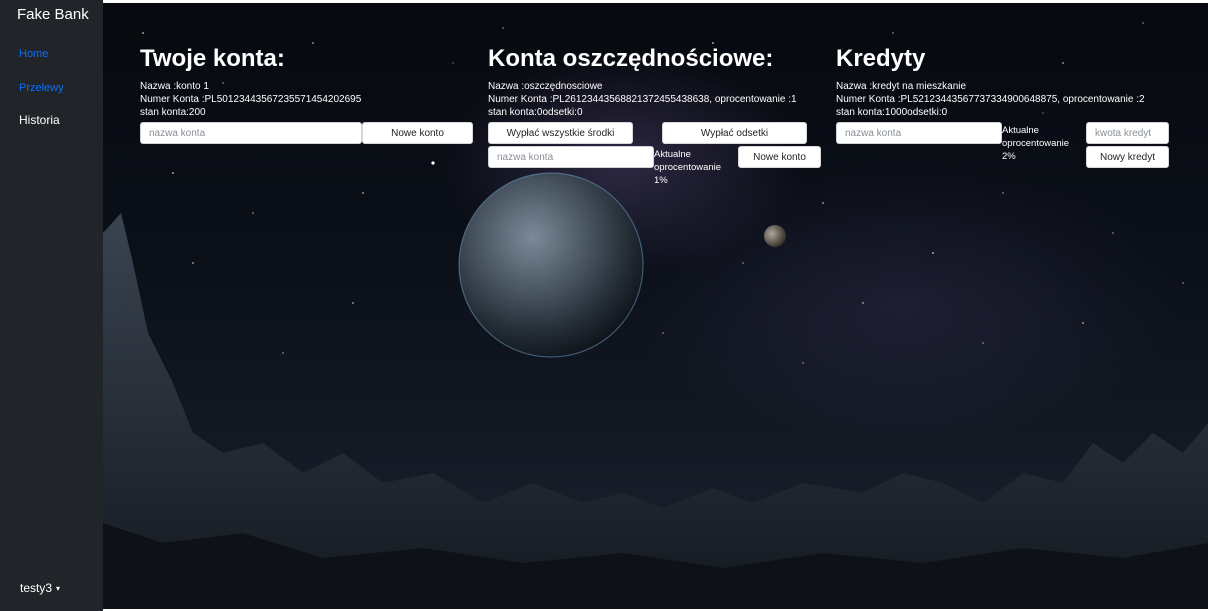  I want to click on new-savings-button: Nowe konto, so click(779, 157).